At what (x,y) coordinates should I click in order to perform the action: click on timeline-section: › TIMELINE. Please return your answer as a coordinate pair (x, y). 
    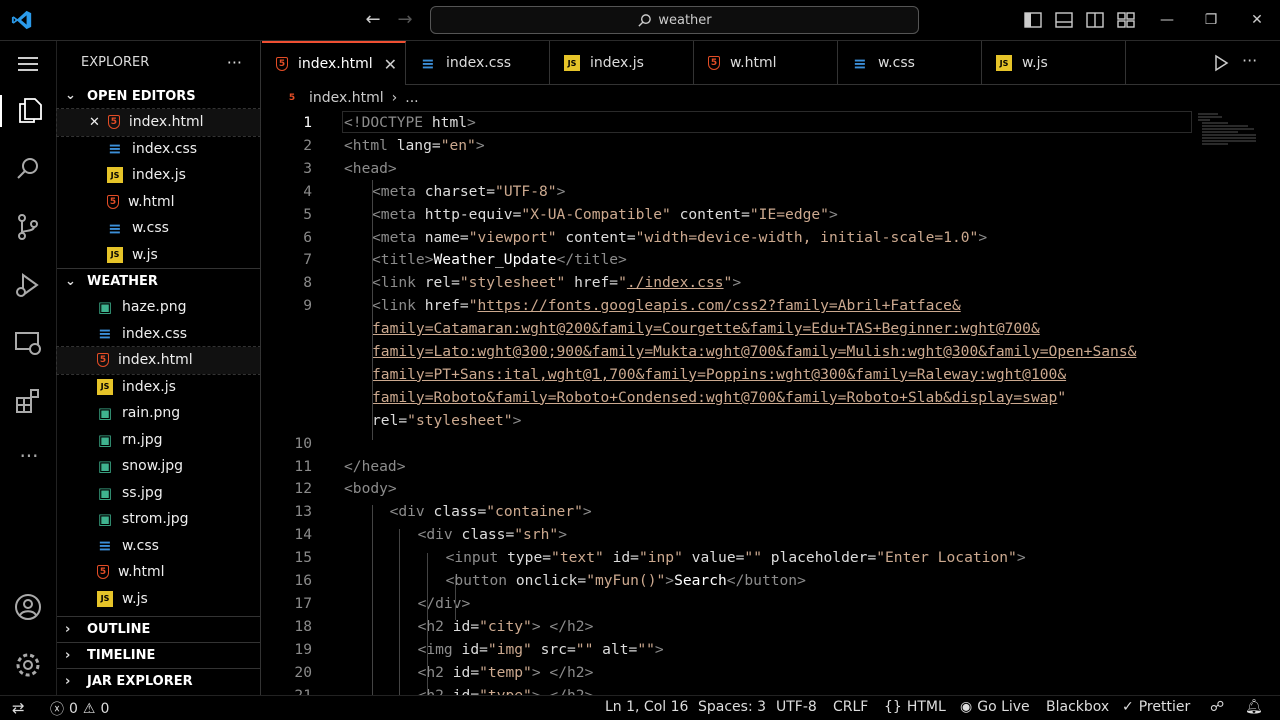
    Looking at the image, I should click on (158, 655).